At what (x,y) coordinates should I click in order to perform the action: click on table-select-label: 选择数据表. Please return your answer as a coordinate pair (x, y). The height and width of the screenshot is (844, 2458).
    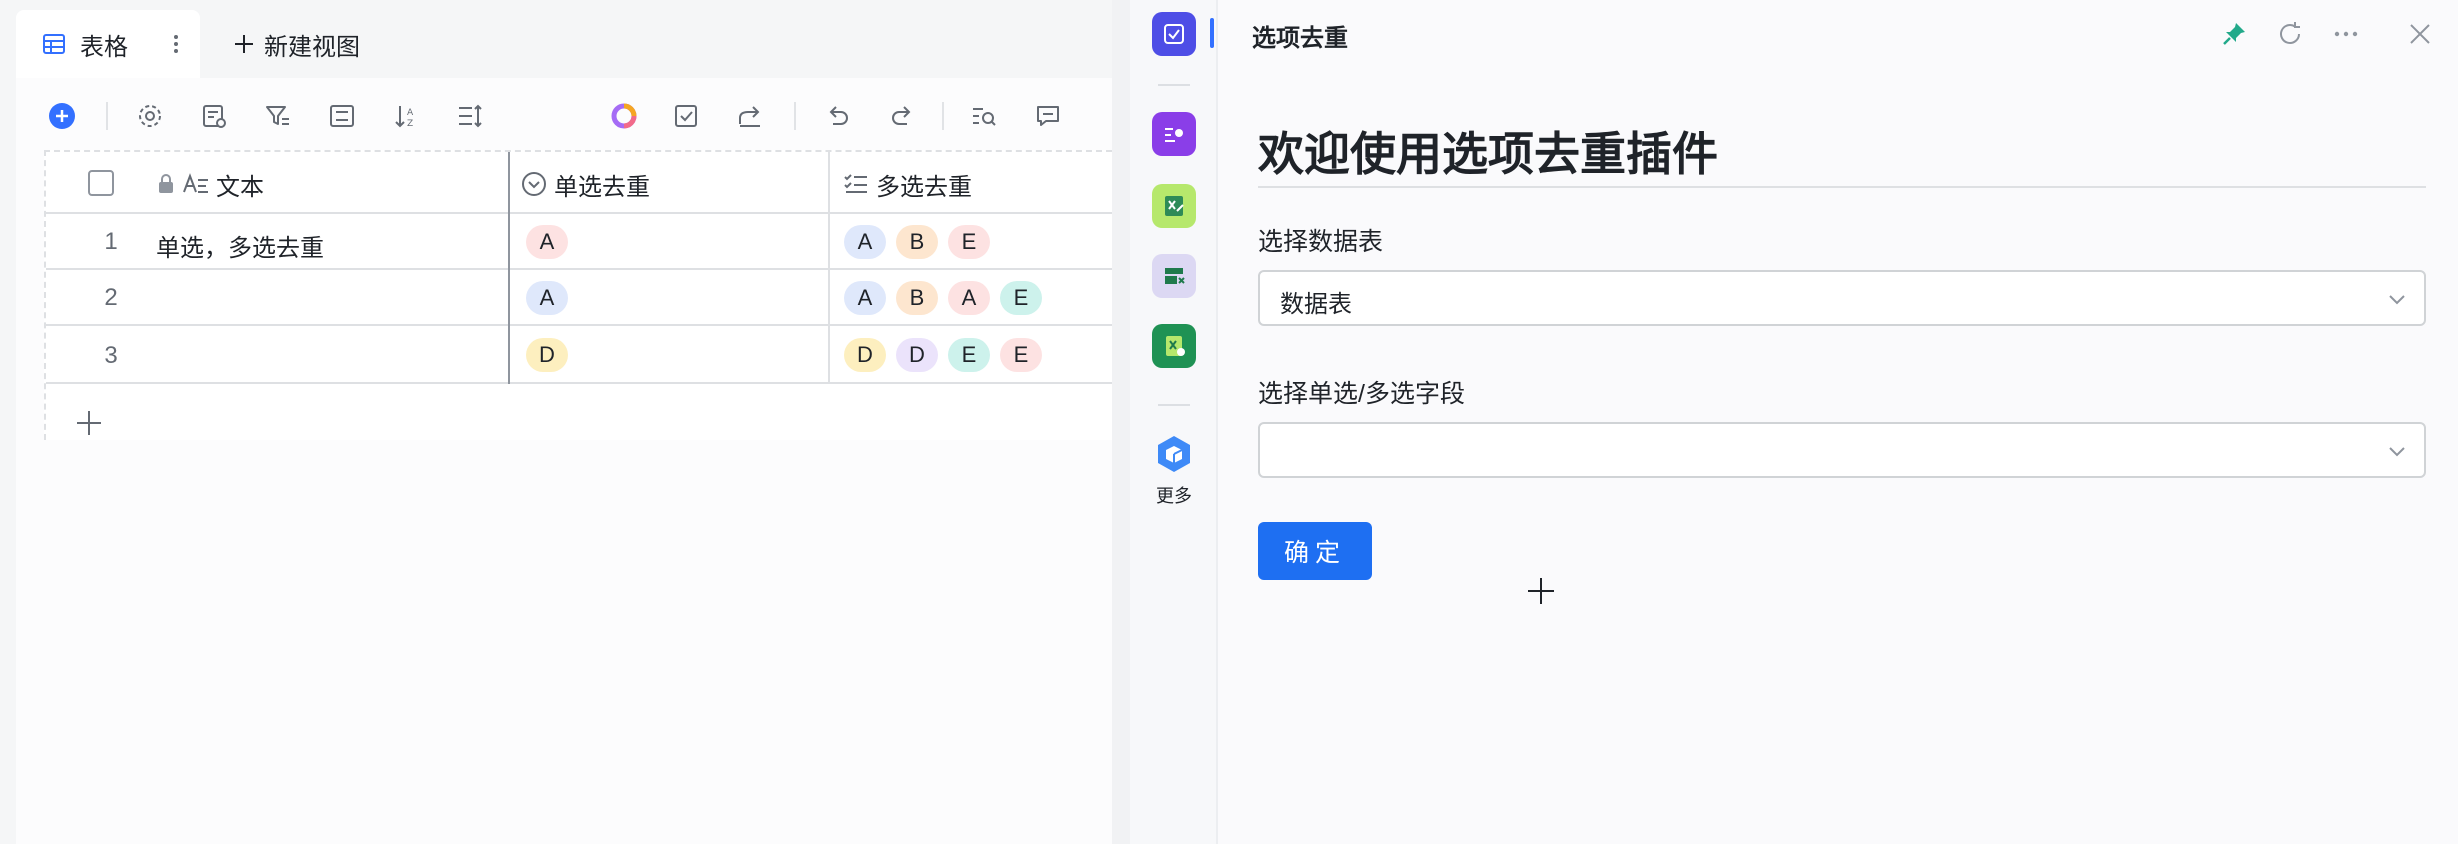
    Looking at the image, I should click on (1321, 242).